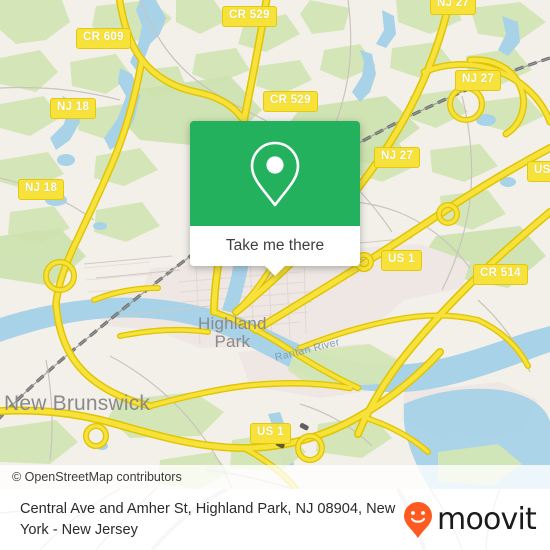 The height and width of the screenshot is (550, 550). Describe the element at coordinates (538, 171) in the screenshot. I see `road-shield: US` at that location.